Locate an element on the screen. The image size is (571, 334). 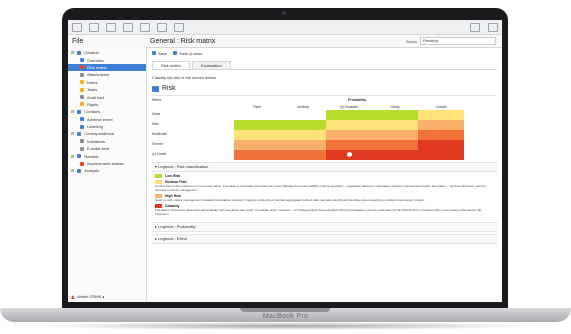
save-button: Save is located at coordinates (159, 53).